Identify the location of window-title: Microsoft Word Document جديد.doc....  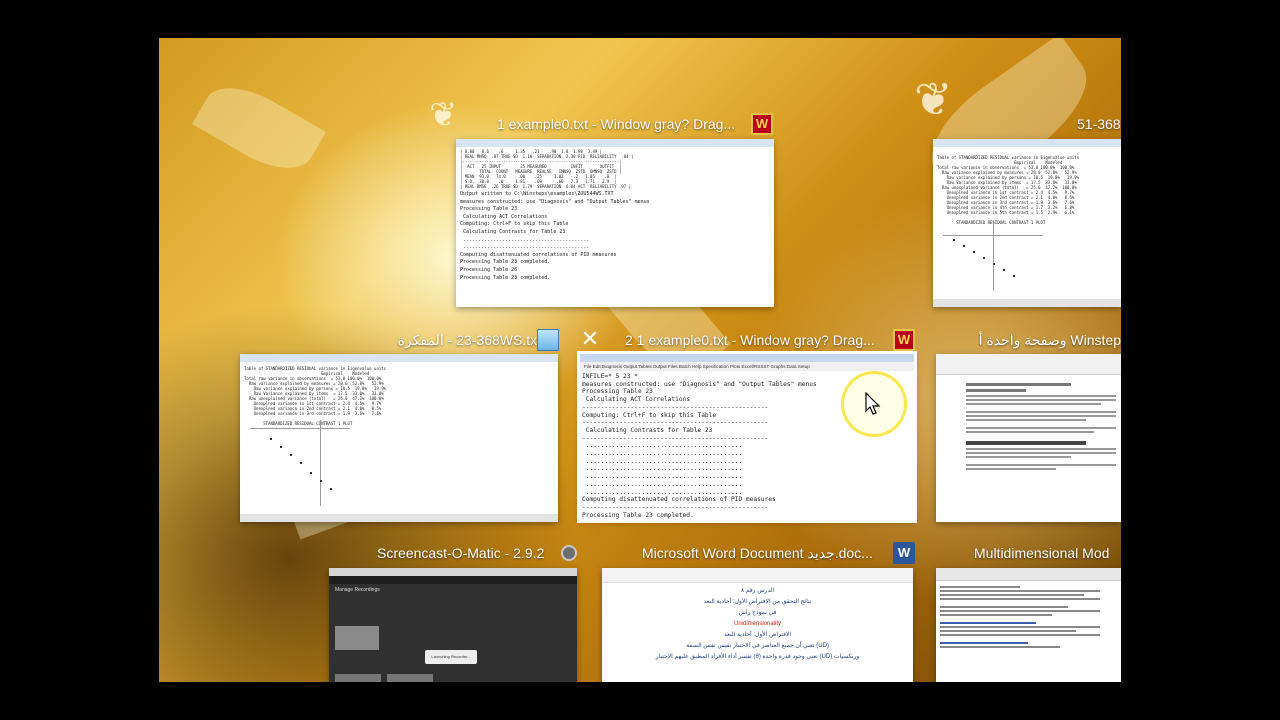
(757, 553).